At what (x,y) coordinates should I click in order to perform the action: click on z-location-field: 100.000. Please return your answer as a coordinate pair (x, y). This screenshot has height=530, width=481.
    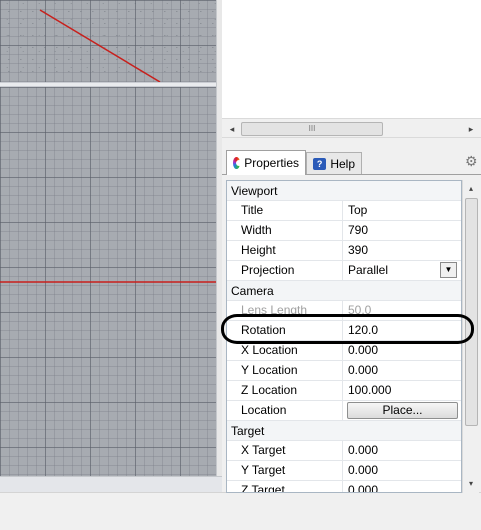
    Looking at the image, I should click on (402, 390).